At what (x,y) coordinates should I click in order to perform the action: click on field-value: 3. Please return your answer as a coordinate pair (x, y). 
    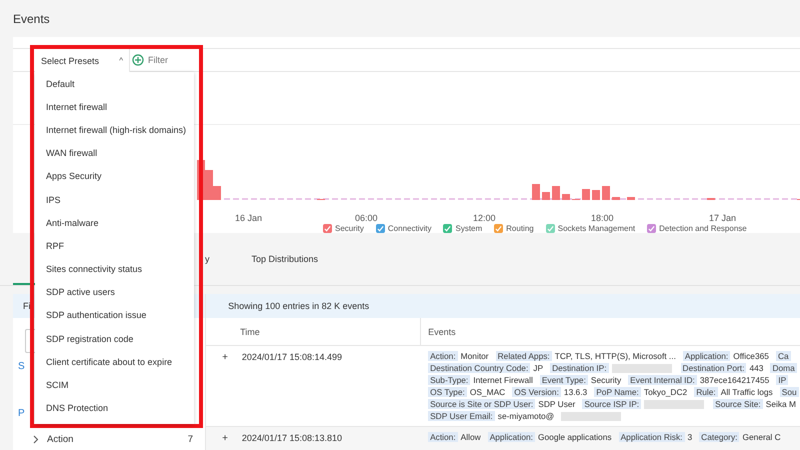
    Looking at the image, I should click on (690, 437).